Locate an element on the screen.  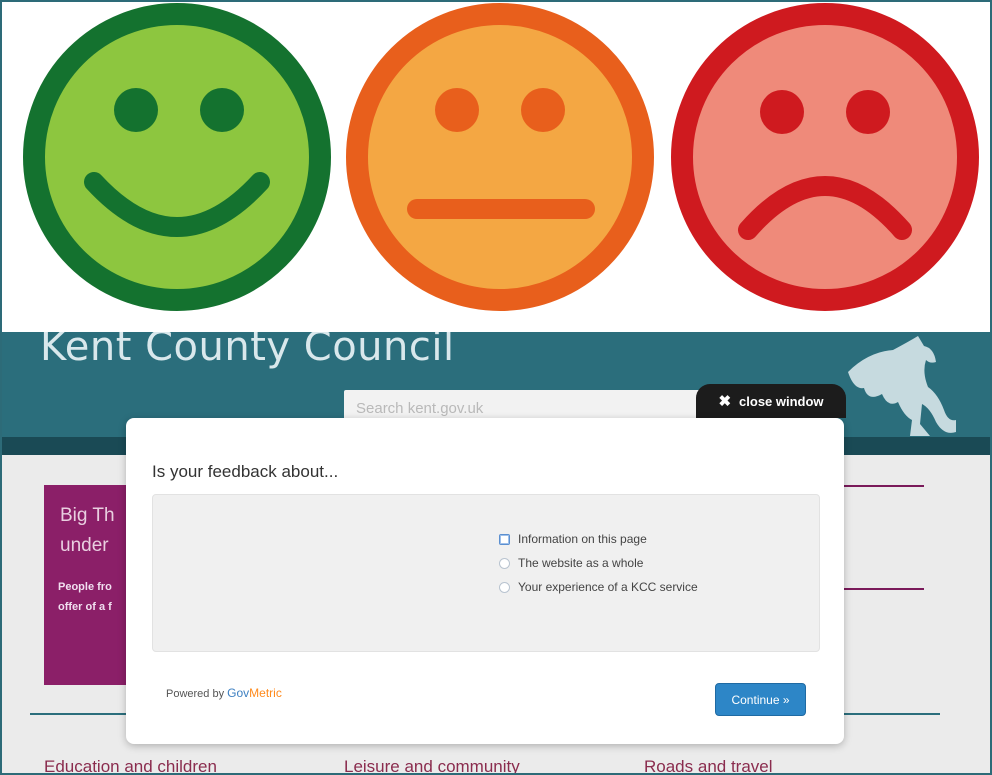
nav-link-leisure: Leisure and community is located at coordinates (432, 765).